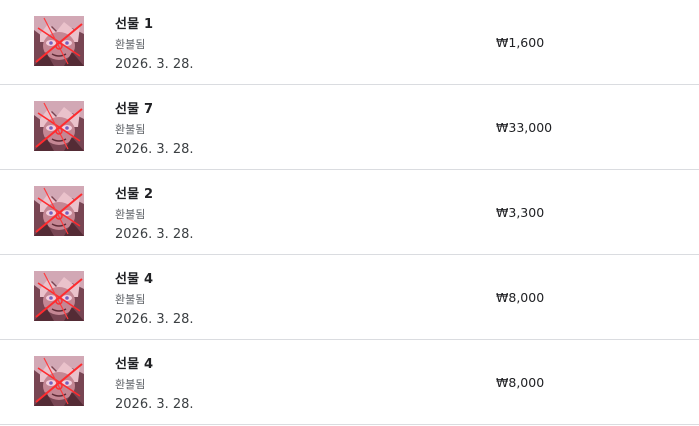 This screenshot has height=426, width=699. Describe the element at coordinates (520, 42) in the screenshot. I see `item-price: ₩1,600` at that location.